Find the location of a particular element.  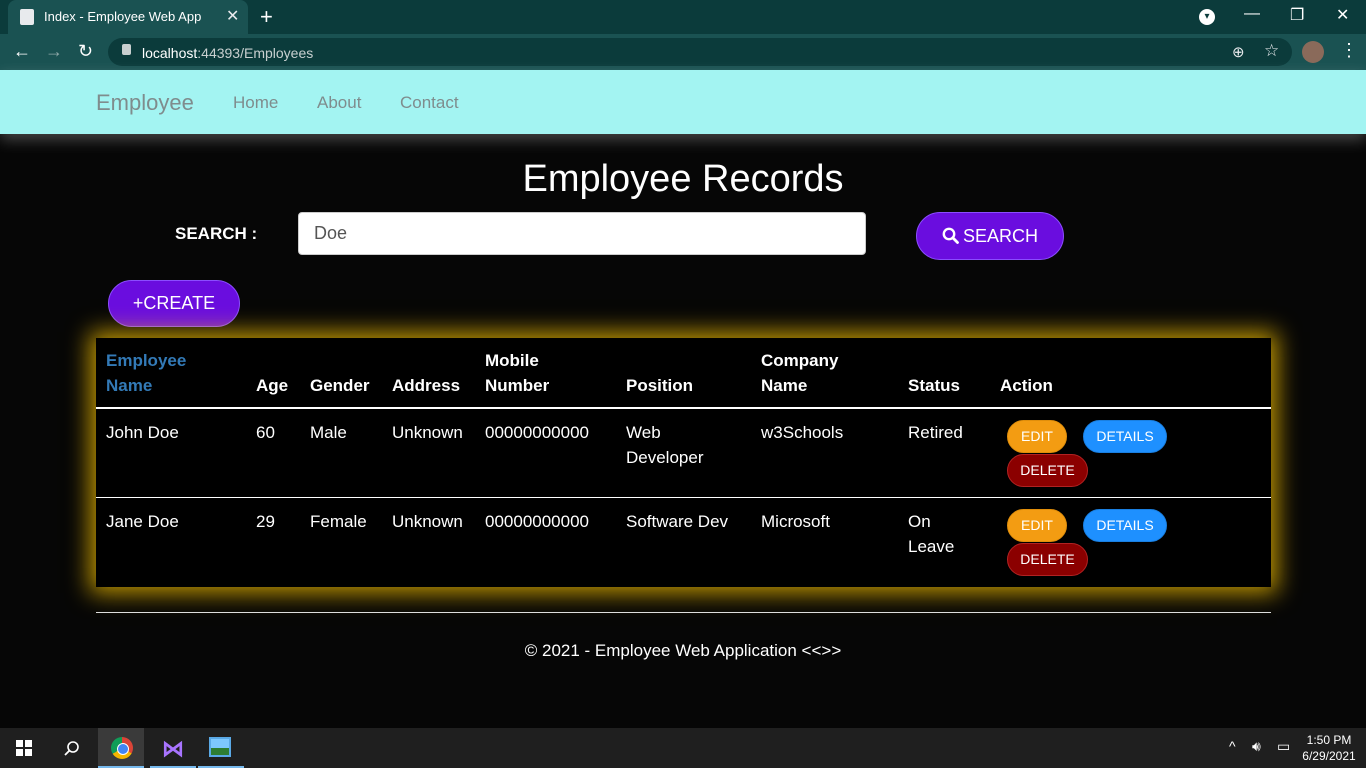

show-hidden-icons: ^ is located at coordinates (1232, 746).